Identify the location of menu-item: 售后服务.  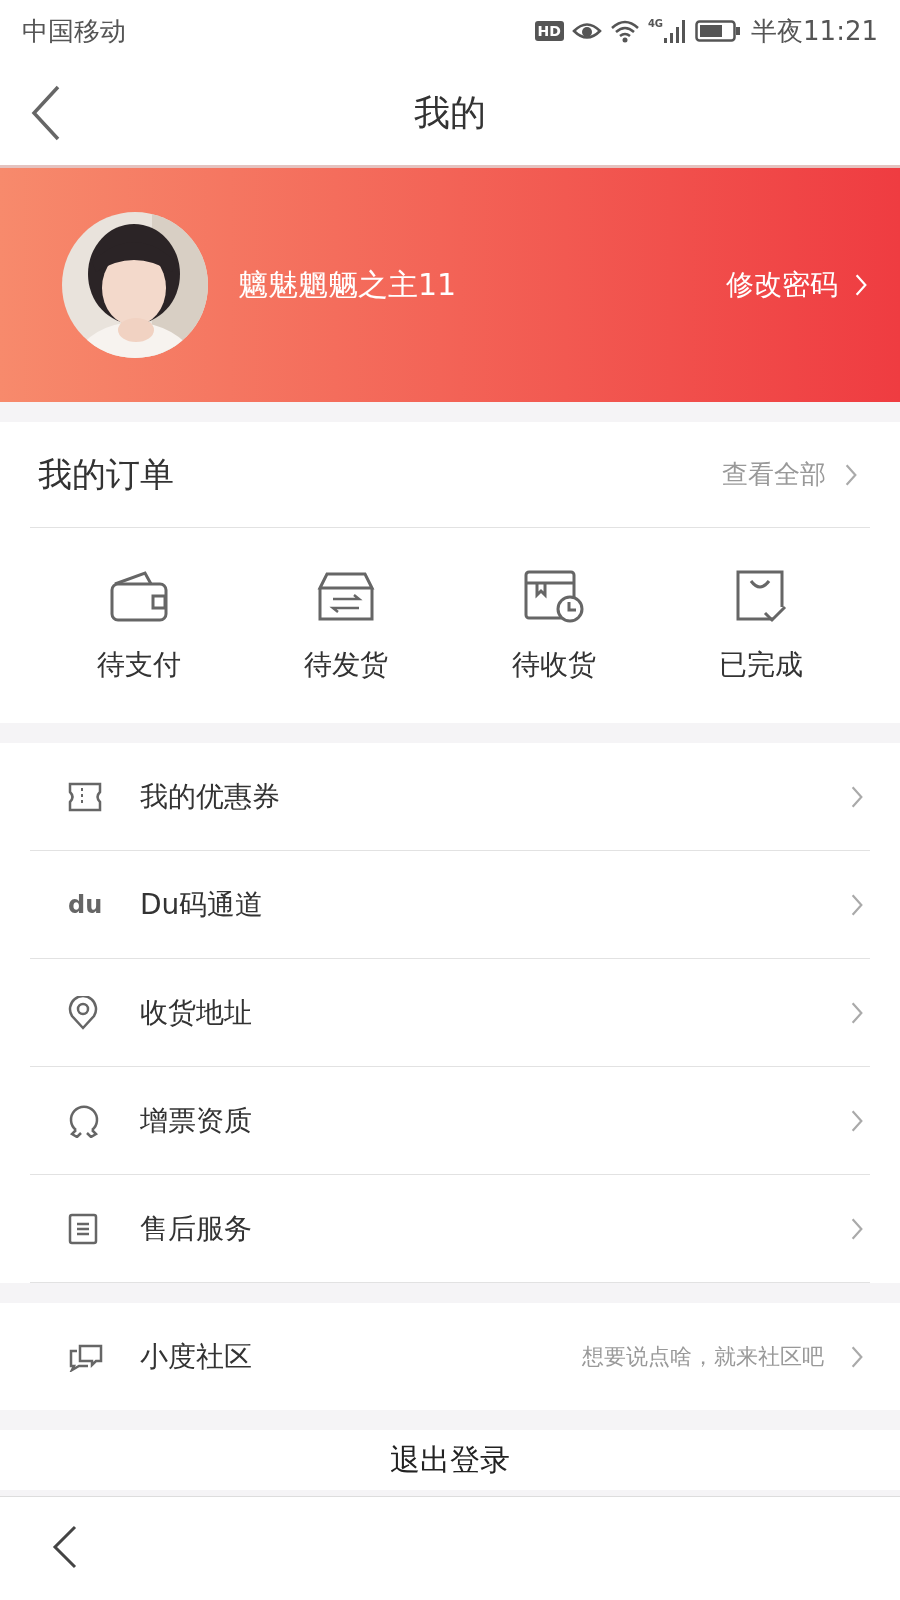
(450, 1229).